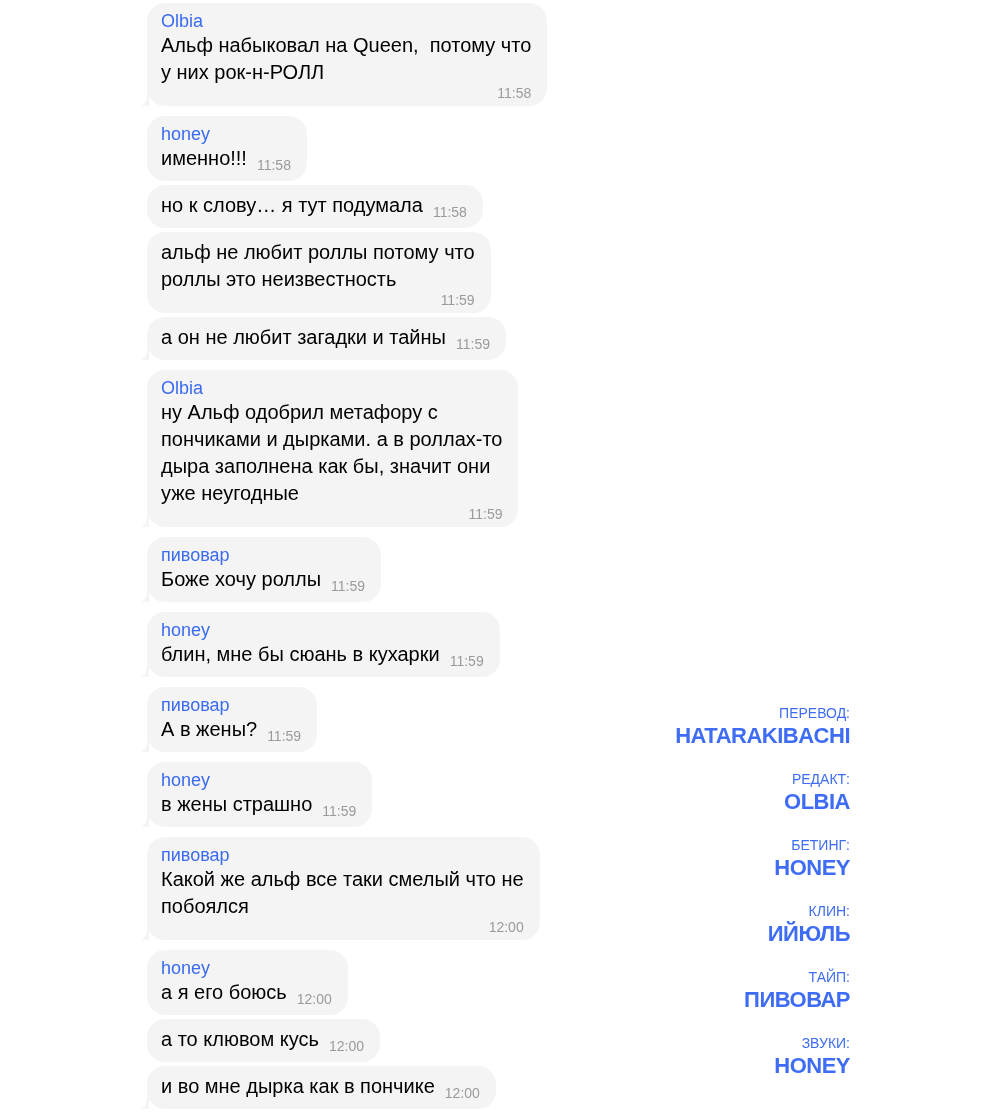 The width and height of the screenshot is (1000, 1119). What do you see at coordinates (342, 893) in the screenshot?
I see `message-text: Какой же альф все таки смелый что не побоялся` at bounding box center [342, 893].